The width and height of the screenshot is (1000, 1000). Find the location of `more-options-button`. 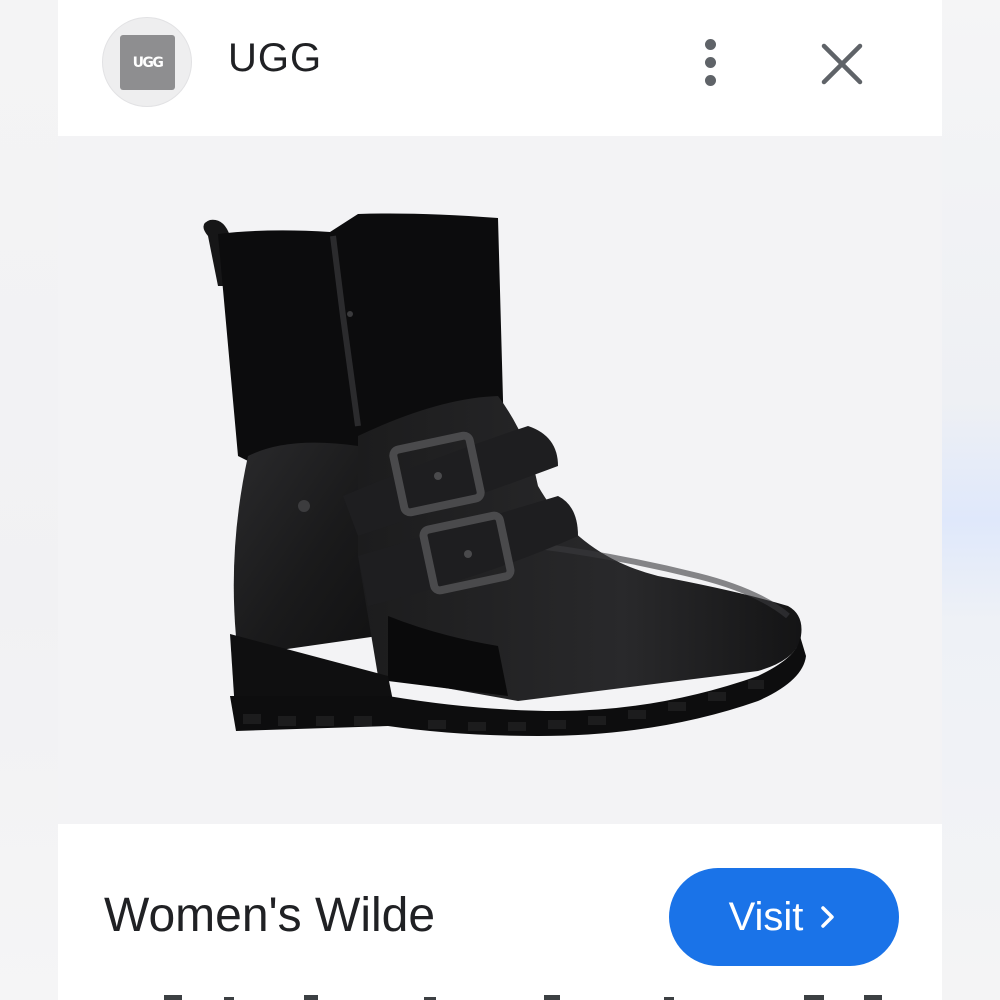

more-options-button is located at coordinates (710, 62).